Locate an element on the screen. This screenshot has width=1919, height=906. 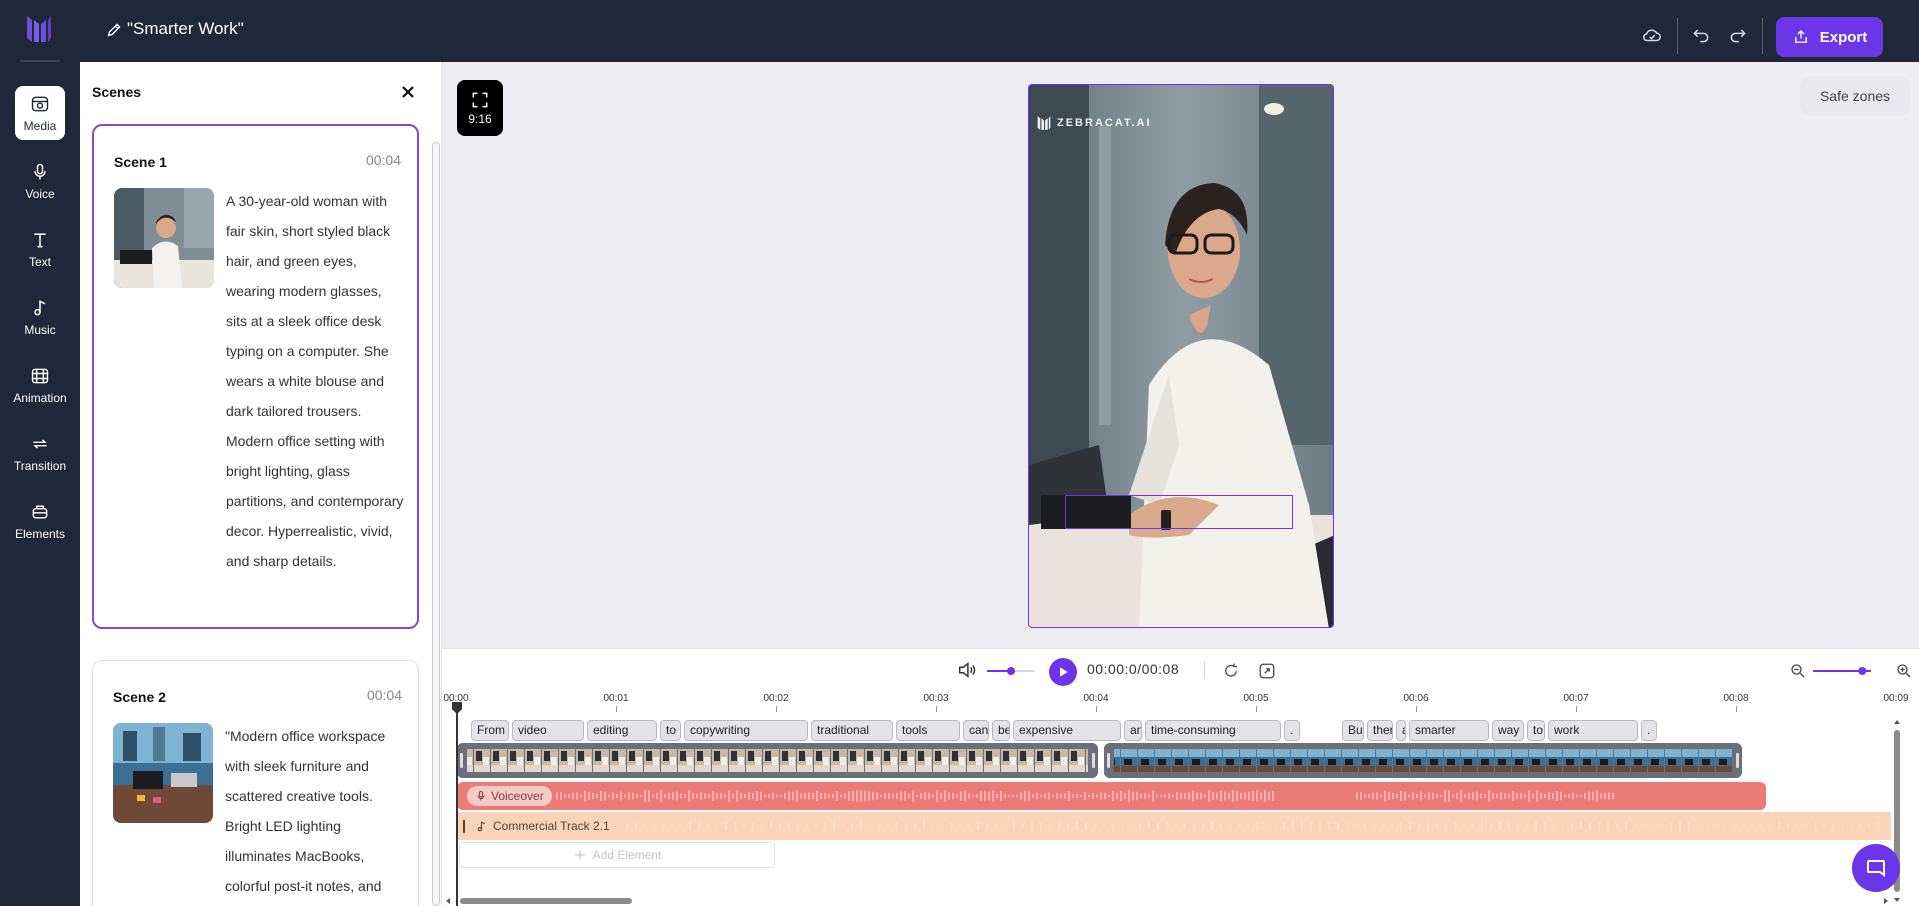
media-icon is located at coordinates (40, 103).